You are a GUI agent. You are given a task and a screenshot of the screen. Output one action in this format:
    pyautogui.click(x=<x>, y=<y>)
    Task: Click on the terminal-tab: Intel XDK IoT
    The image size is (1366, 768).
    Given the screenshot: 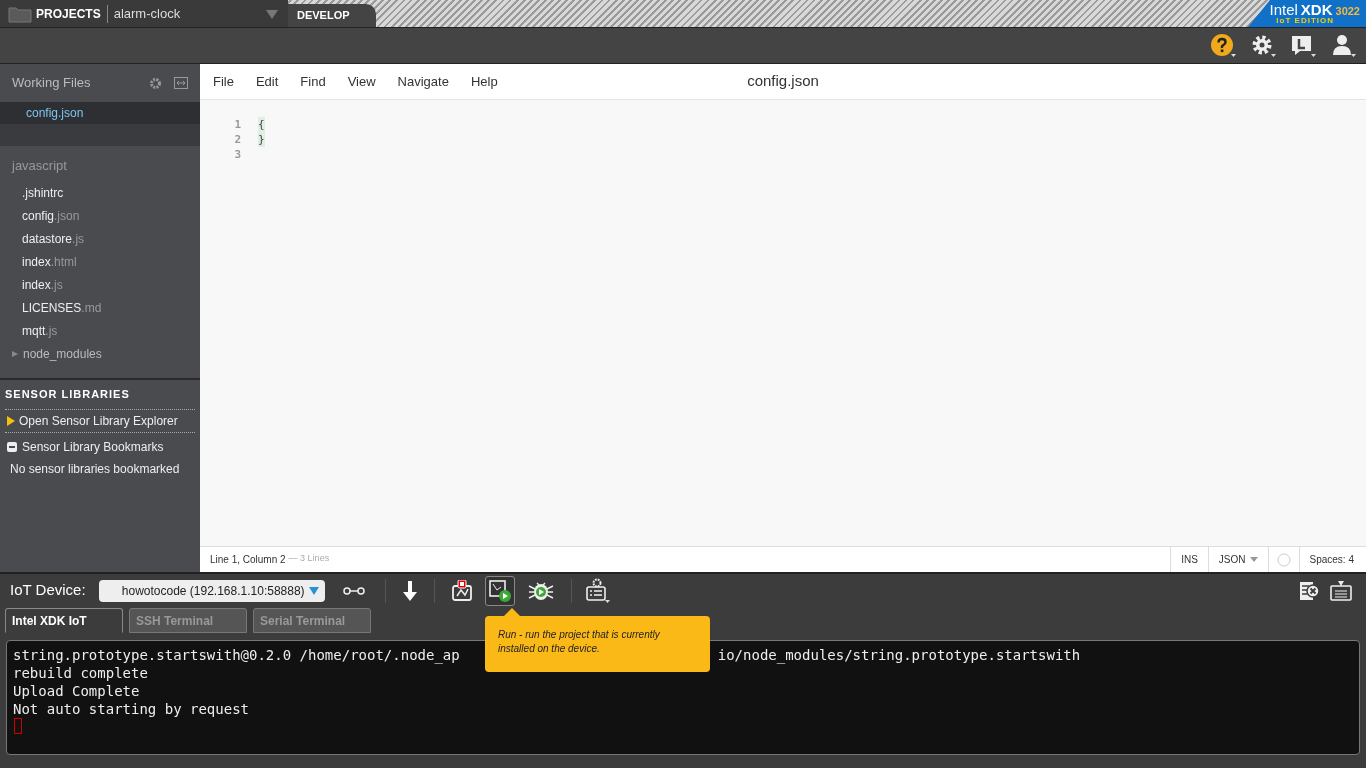 What is the action you would take?
    pyautogui.click(x=64, y=620)
    